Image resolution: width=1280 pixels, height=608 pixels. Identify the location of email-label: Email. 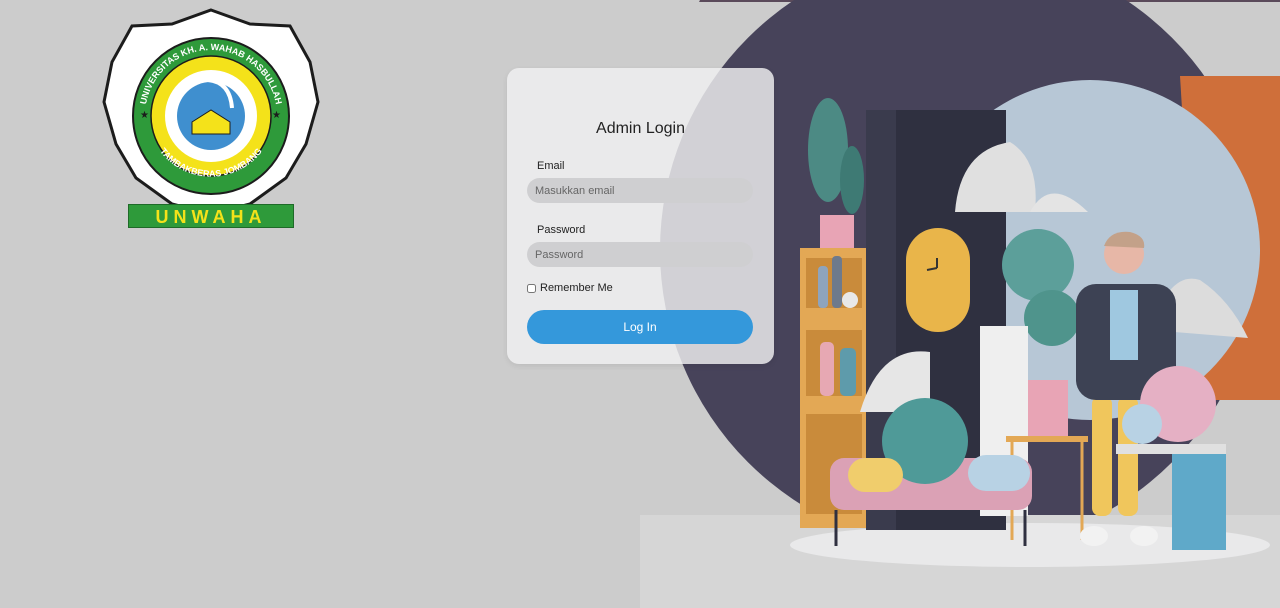
(551, 166).